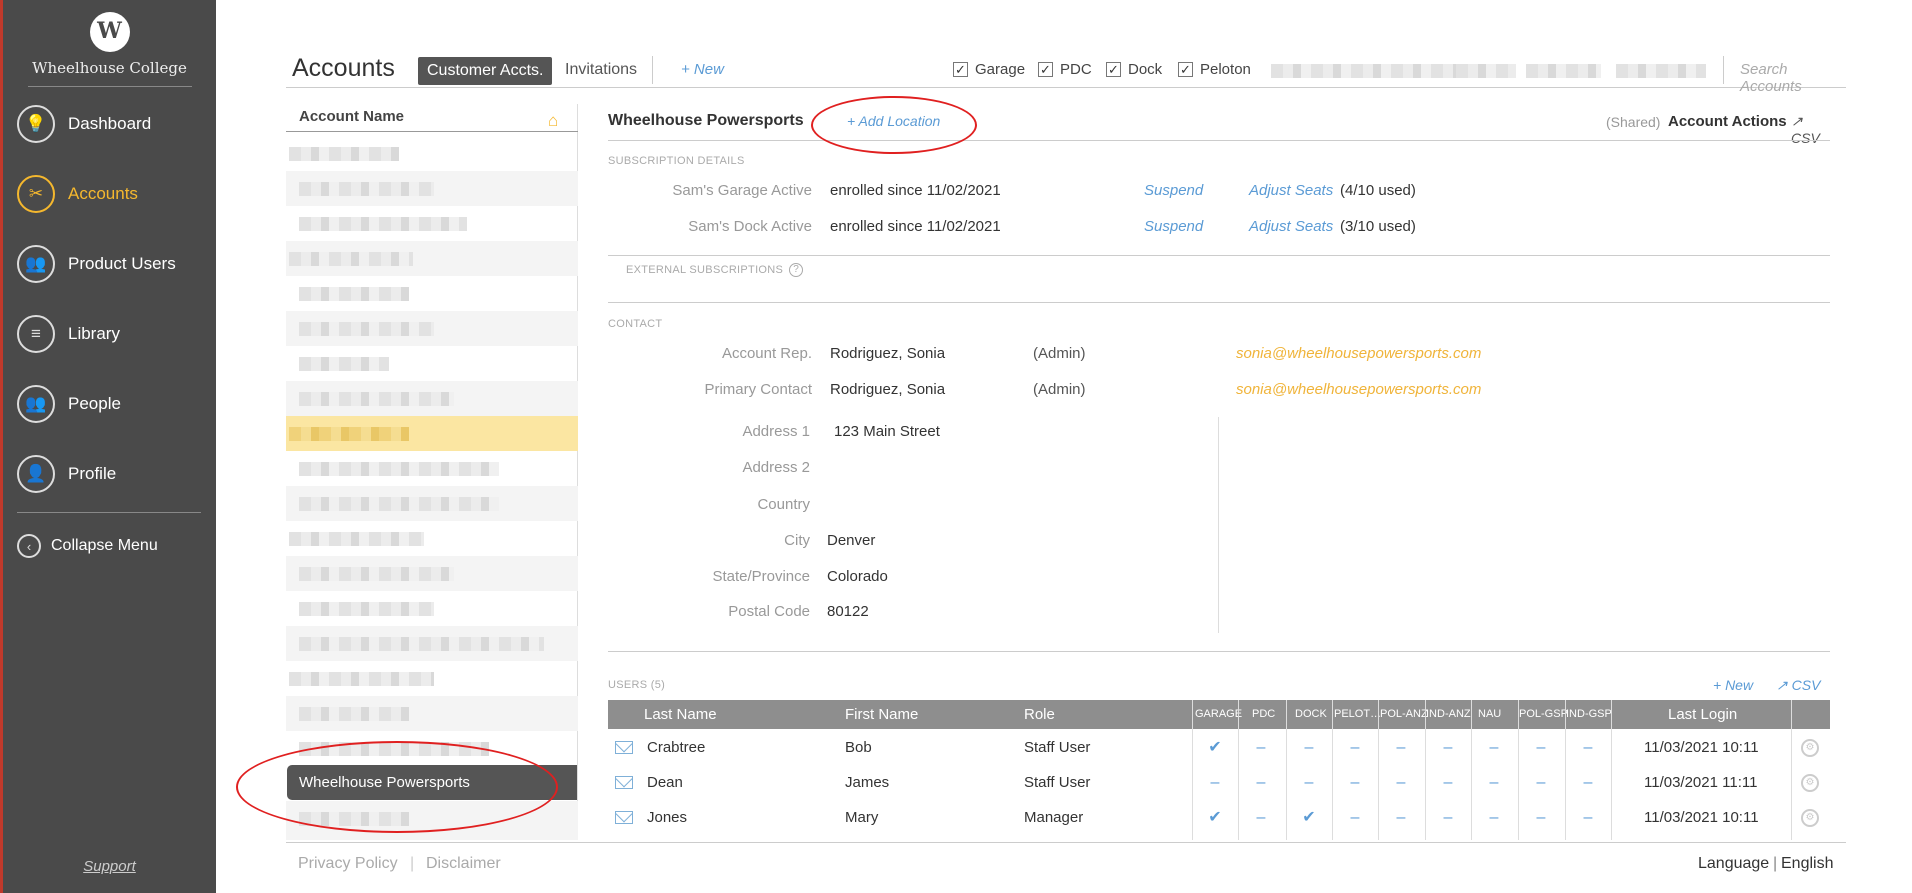  I want to click on column-header-ind-gsp: IND-GSP, so click(1589, 714).